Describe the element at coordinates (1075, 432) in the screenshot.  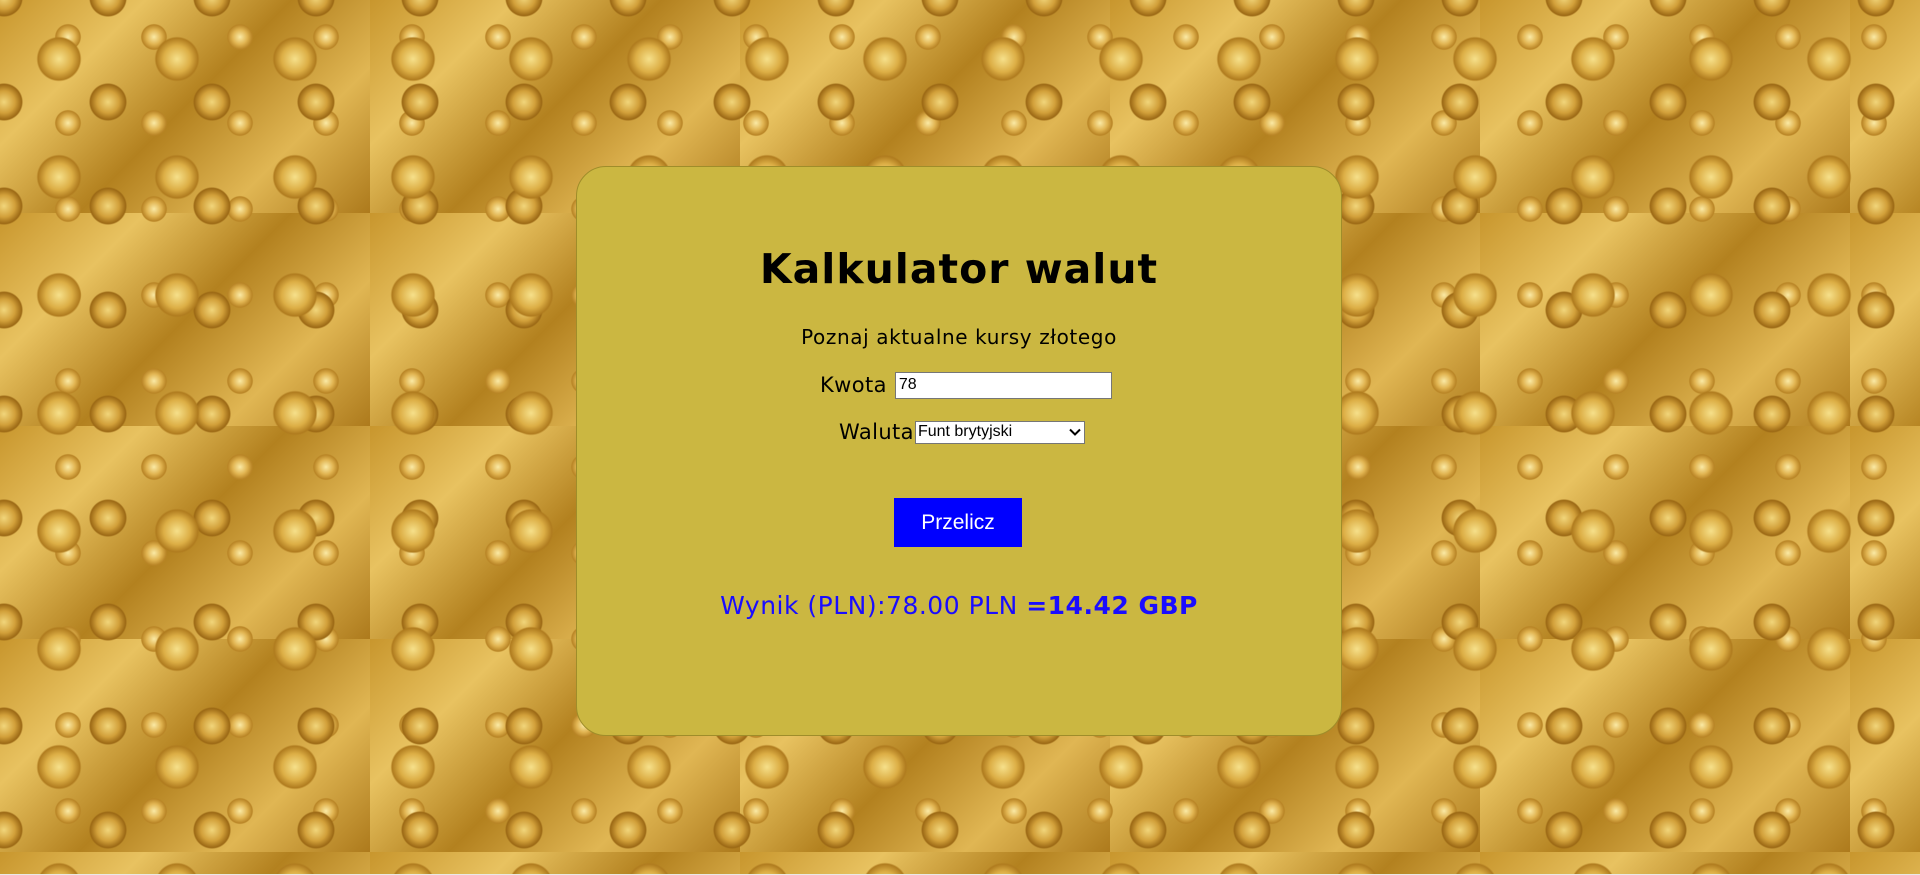
I see `chevron-down-icon` at that location.